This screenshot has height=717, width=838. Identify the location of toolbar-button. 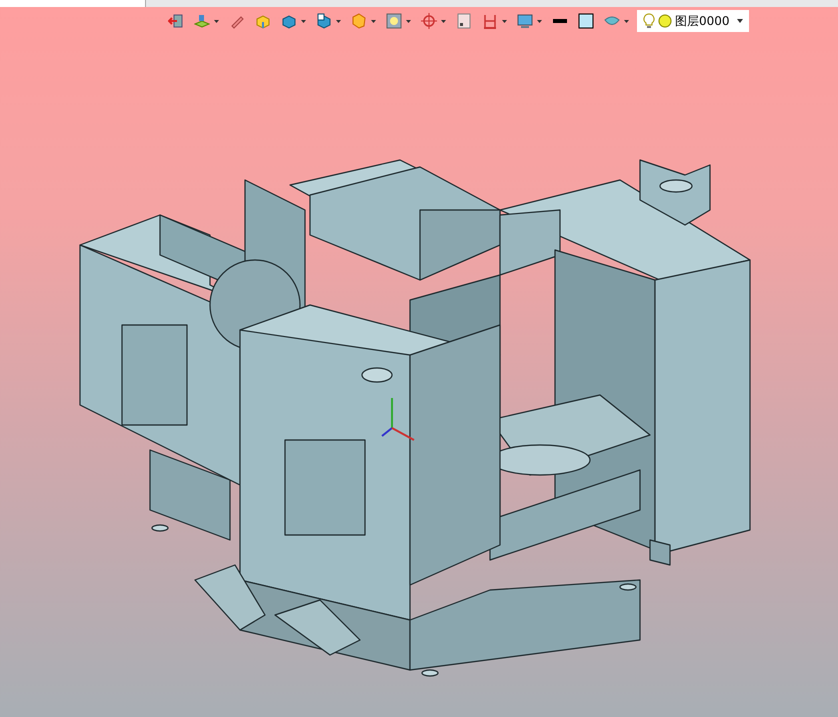
(586, 21).